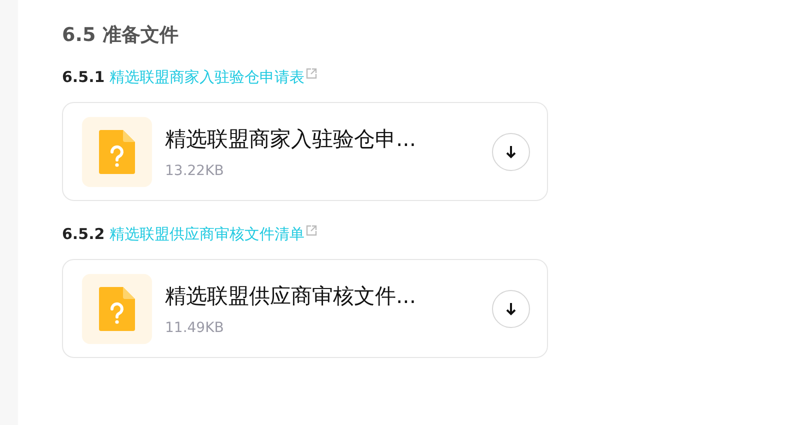 This screenshot has height=425, width=802. What do you see at coordinates (207, 234) in the screenshot?
I see `document-link: 精选联盟供应商审核文件清单` at bounding box center [207, 234].